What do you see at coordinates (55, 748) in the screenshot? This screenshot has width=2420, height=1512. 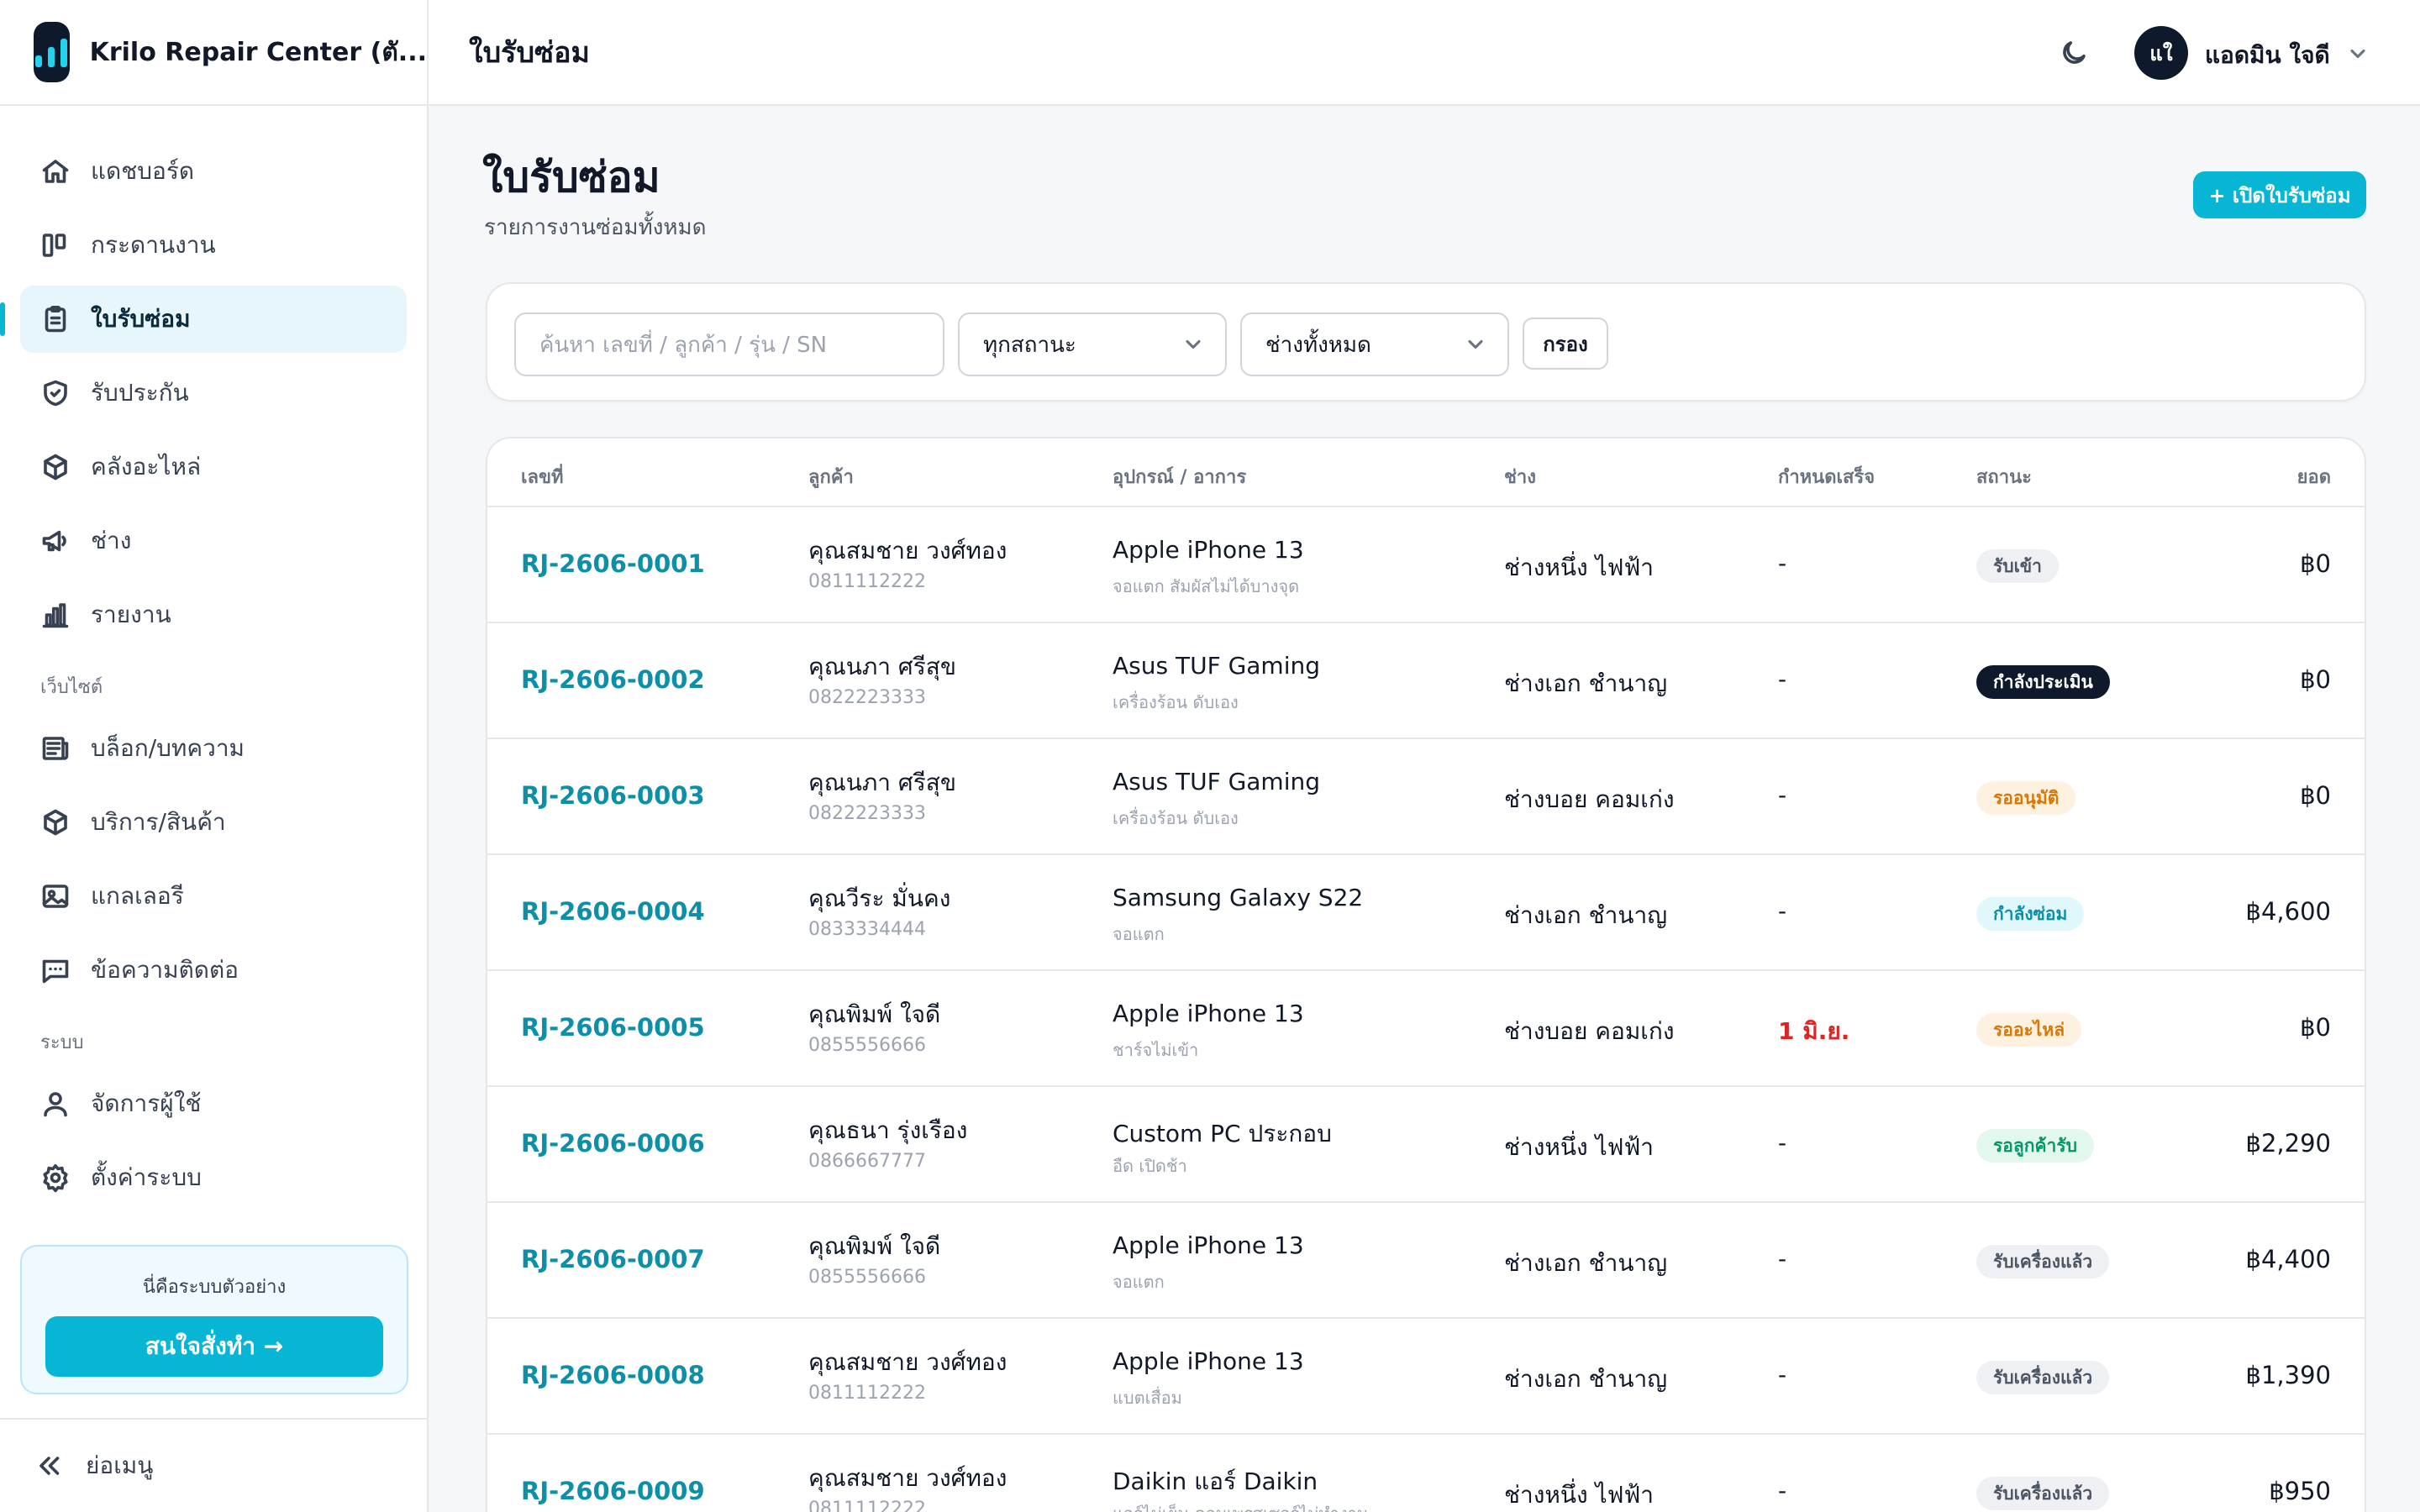 I see `newspaper-icon` at bounding box center [55, 748].